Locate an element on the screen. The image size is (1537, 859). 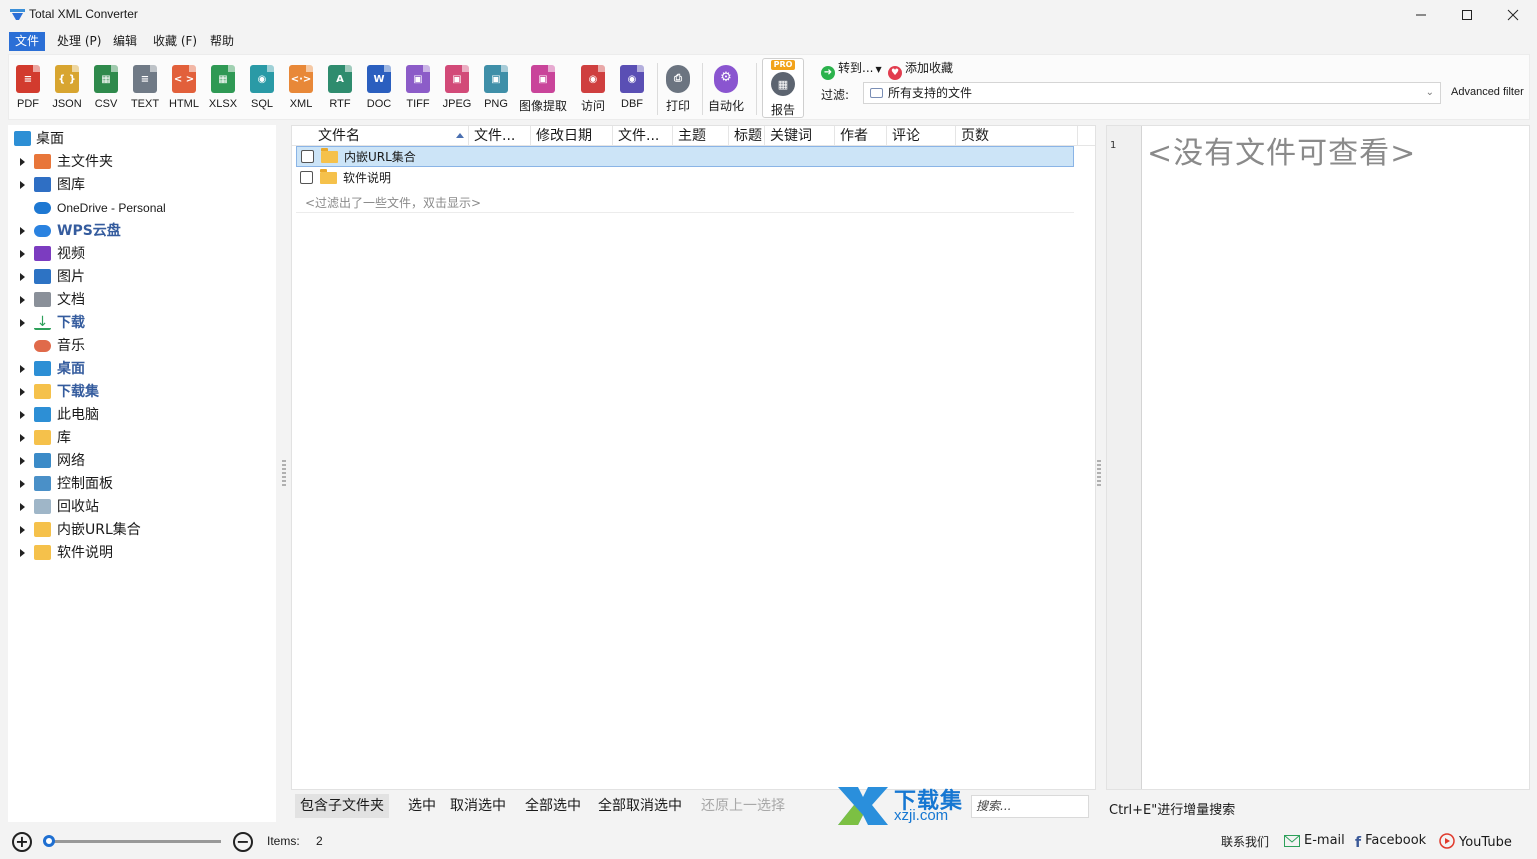
column-header-subject: 主题 is located at coordinates (701, 136).